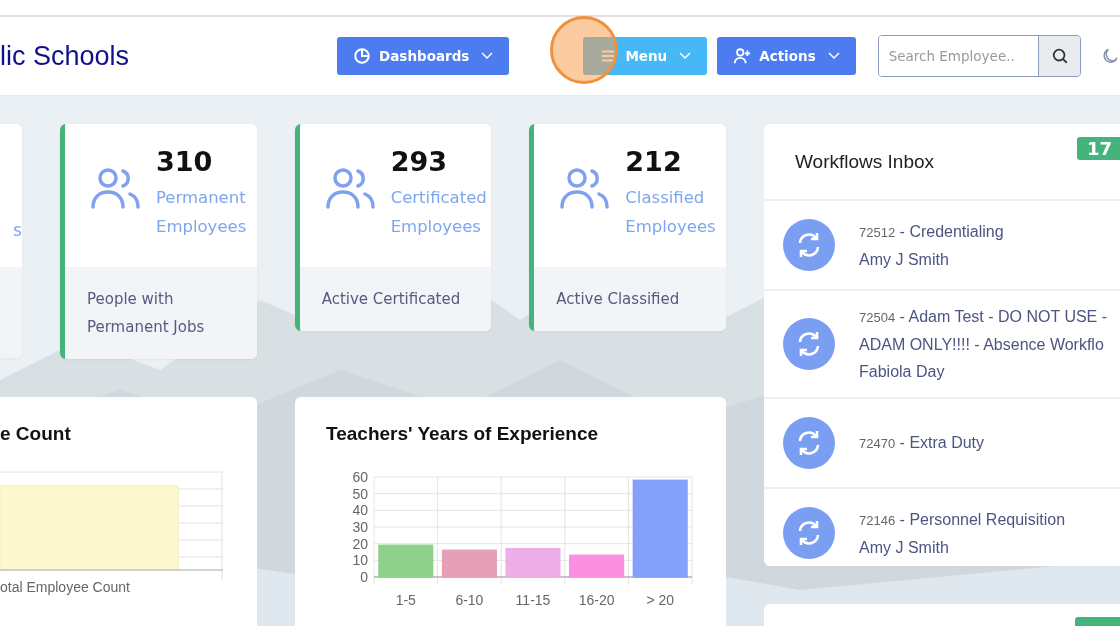  I want to click on count-badge: 17, so click(1098, 148).